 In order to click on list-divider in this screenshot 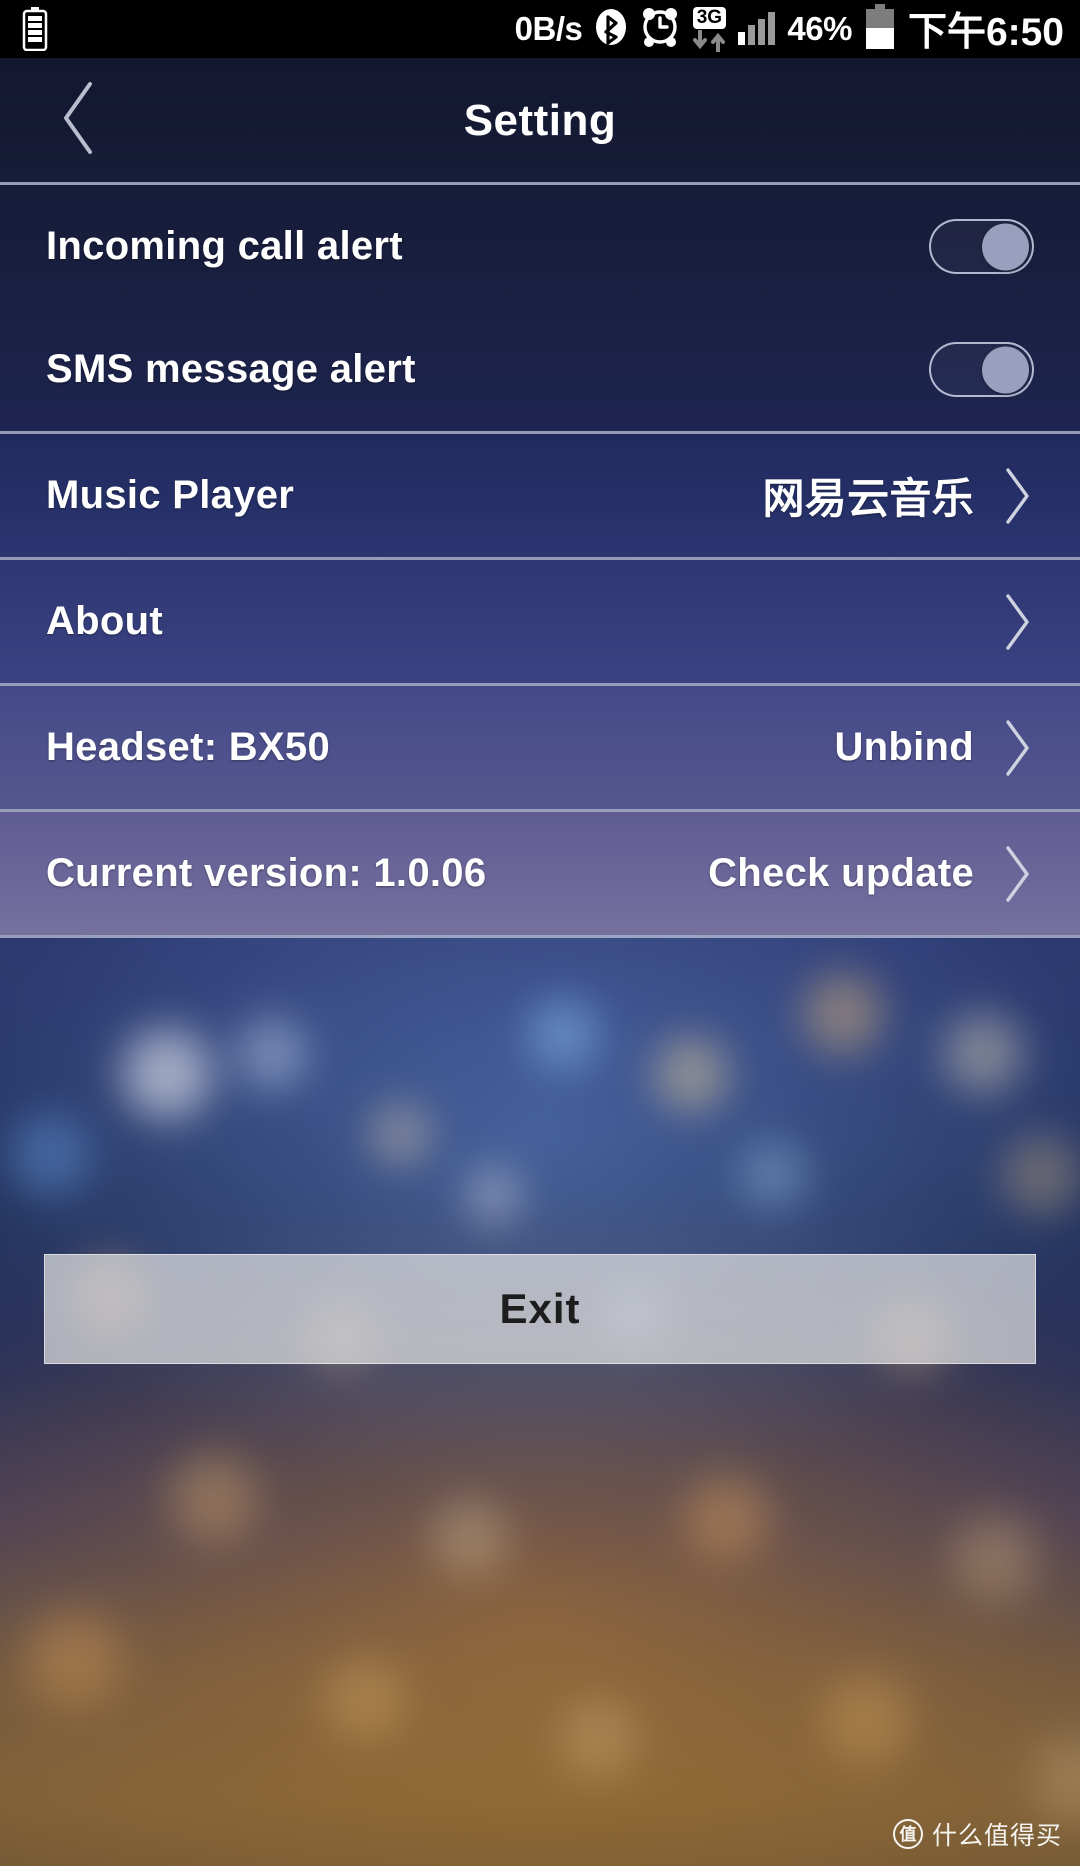, I will do `click(540, 936)`.